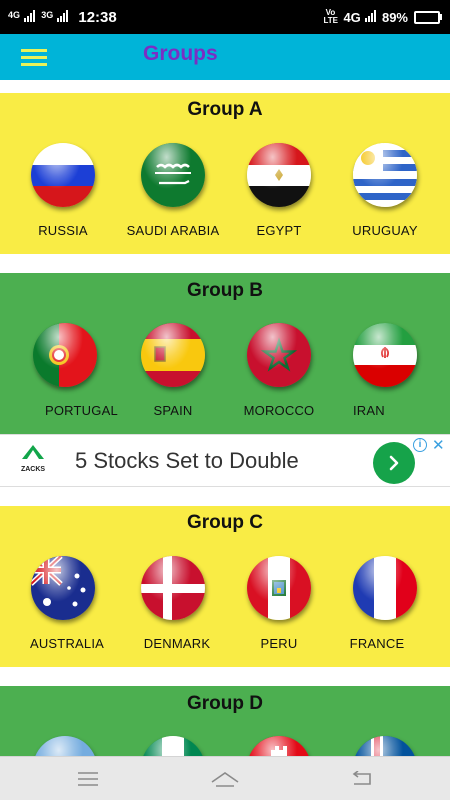  What do you see at coordinates (225, 17) in the screenshot?
I see `status-bar: 4G 3G 12:38 Vo LTE 4G 89%` at bounding box center [225, 17].